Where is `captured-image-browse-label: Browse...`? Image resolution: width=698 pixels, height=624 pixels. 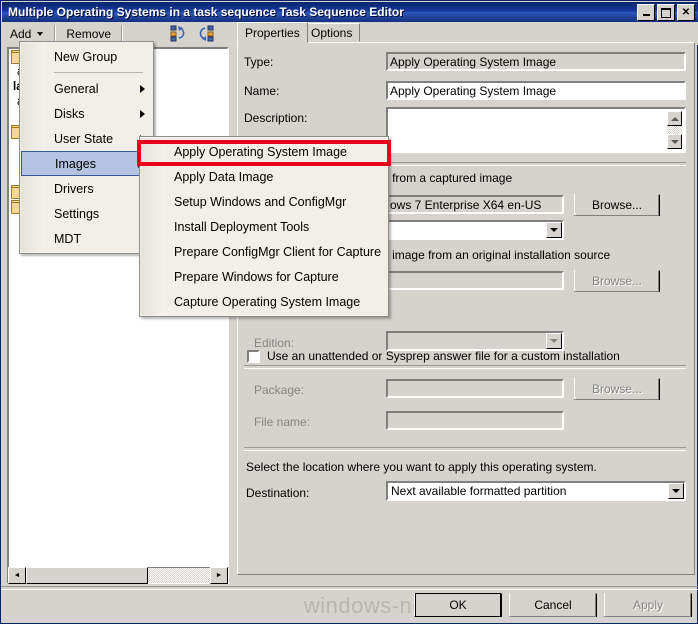 captured-image-browse-label: Browse... is located at coordinates (616, 205).